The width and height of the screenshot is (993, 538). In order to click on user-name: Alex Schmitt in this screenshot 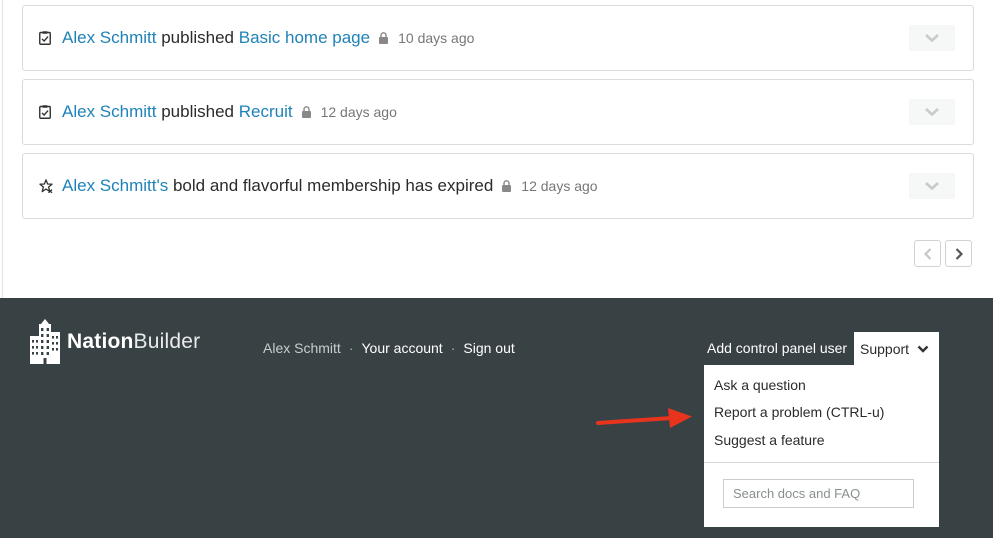, I will do `click(302, 348)`.